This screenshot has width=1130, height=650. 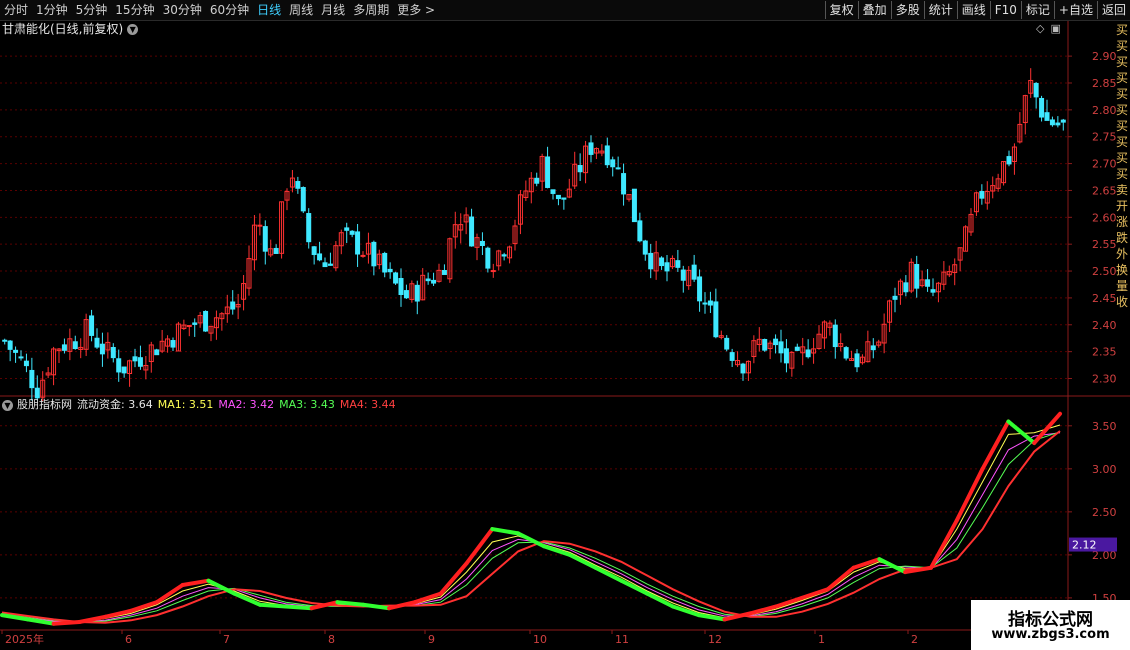 What do you see at coordinates (940, 10) in the screenshot?
I see `tool-button: 统计` at bounding box center [940, 10].